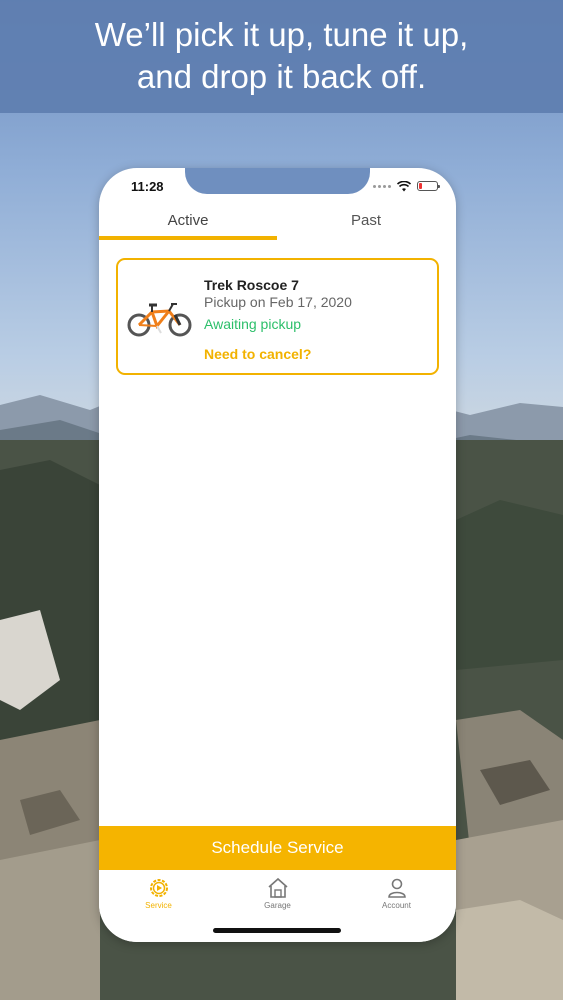  I want to click on tabbar-label-garage: Garage, so click(277, 905).